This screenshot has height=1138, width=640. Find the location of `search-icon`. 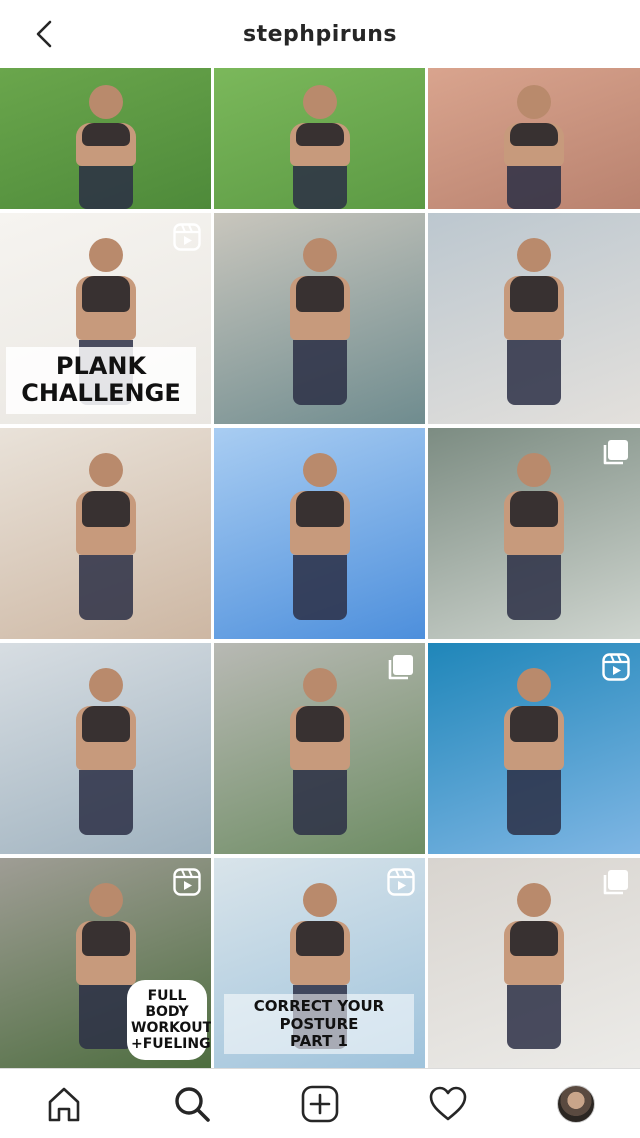

search-icon is located at coordinates (192, 1104).